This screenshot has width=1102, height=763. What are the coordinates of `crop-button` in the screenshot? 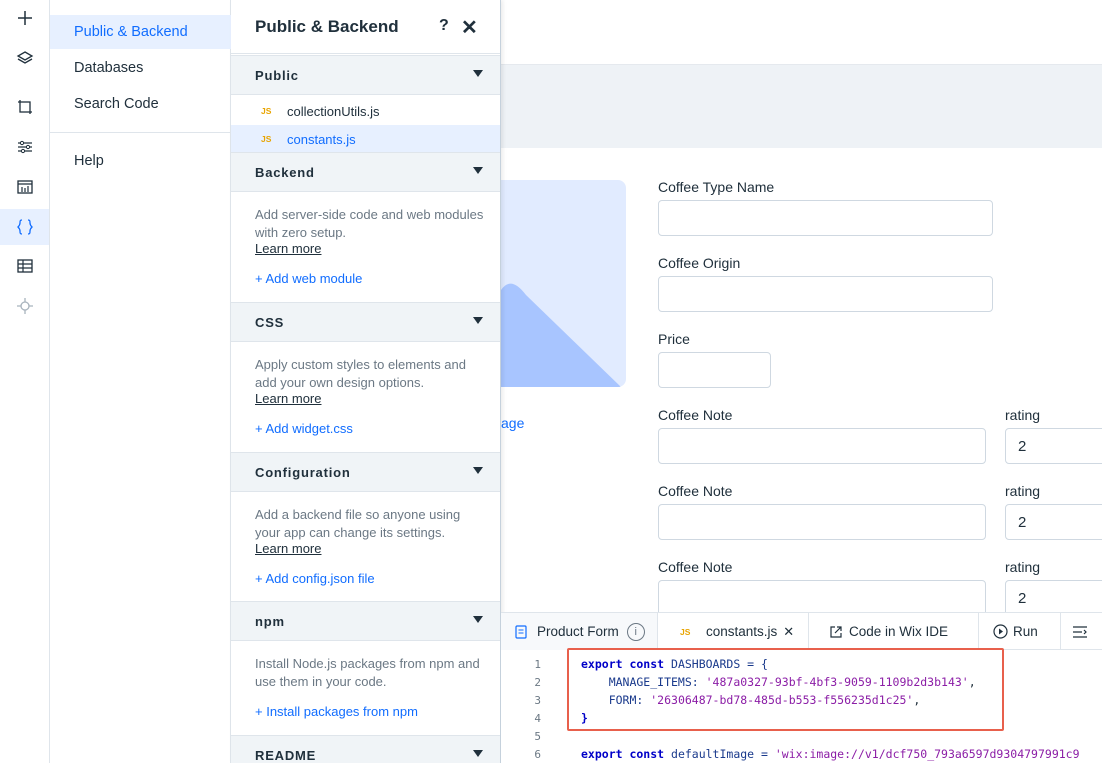 It's located at (24, 107).